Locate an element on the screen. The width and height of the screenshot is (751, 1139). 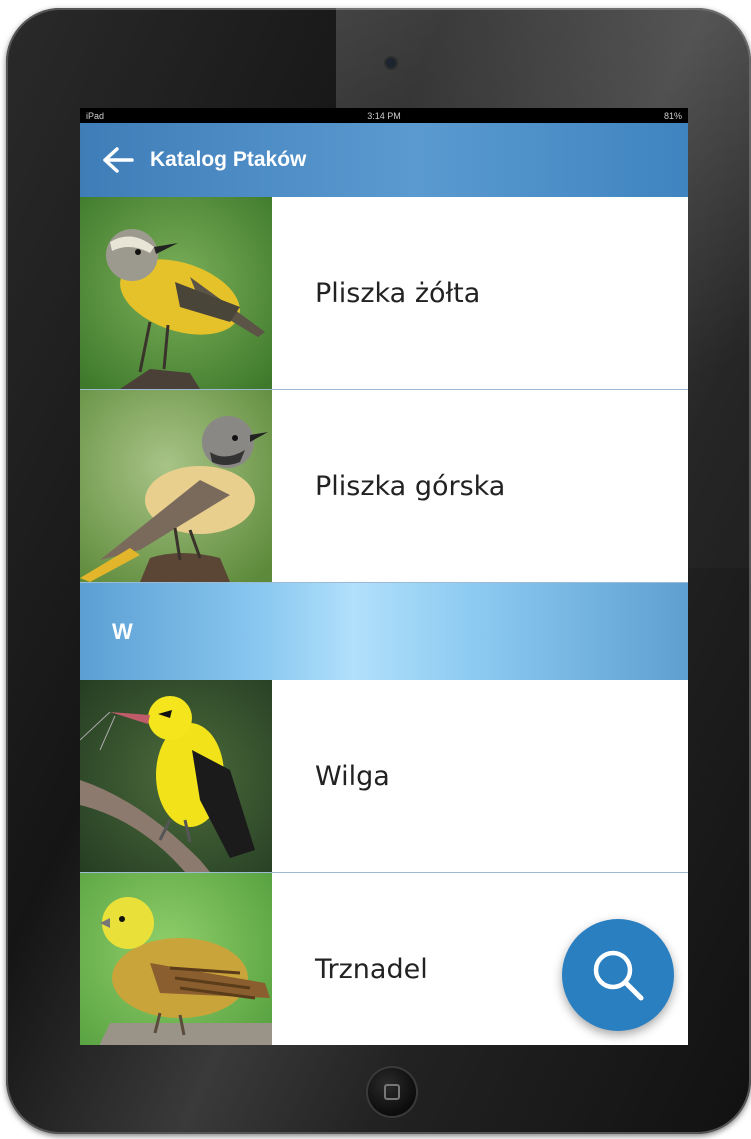
status-time: 3:14 PM is located at coordinates (384, 116).